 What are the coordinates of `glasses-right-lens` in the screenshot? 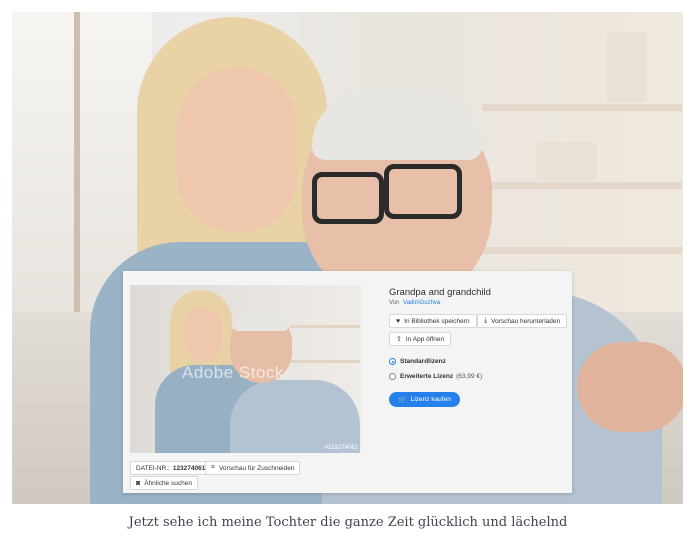 It's located at (423, 191).